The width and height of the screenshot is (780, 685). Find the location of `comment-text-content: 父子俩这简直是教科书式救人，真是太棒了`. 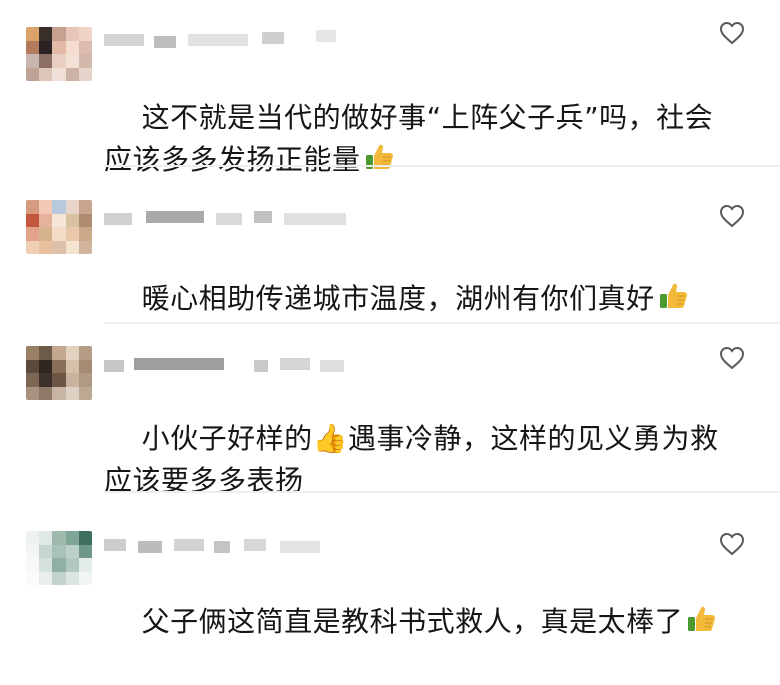

comment-text-content: 父子俩这简直是教科书式救人，真是太棒了 is located at coordinates (412, 621).